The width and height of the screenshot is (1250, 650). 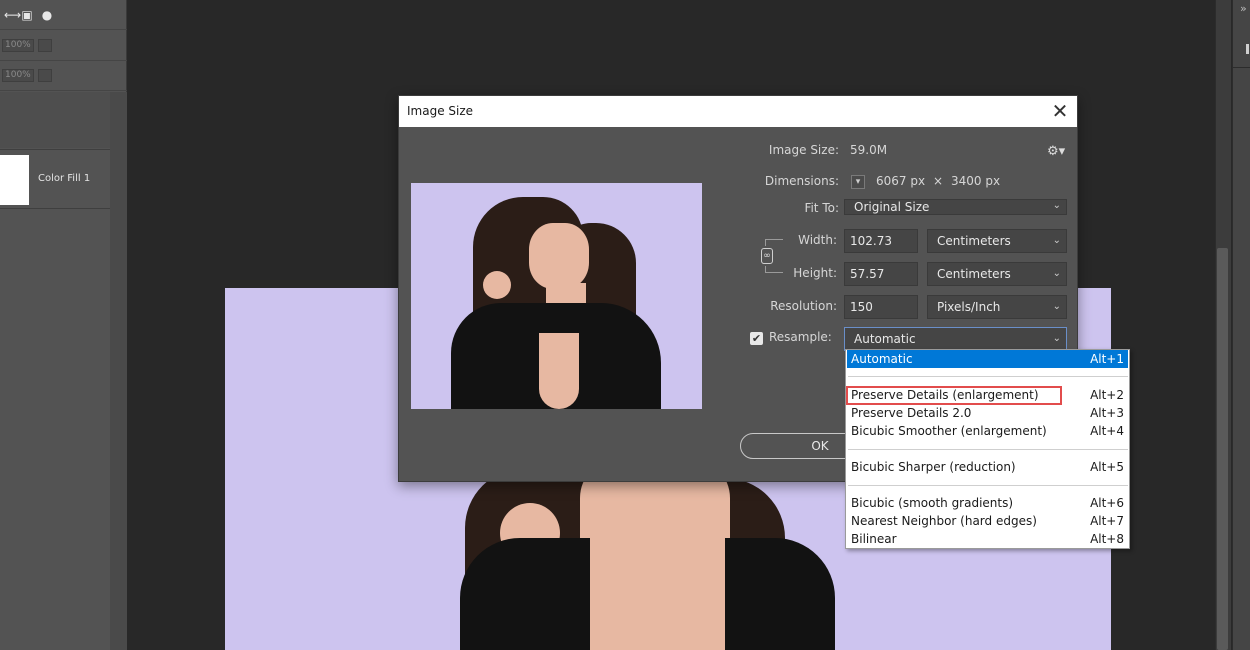 I want to click on dialog-title: Image Size, so click(x=440, y=111).